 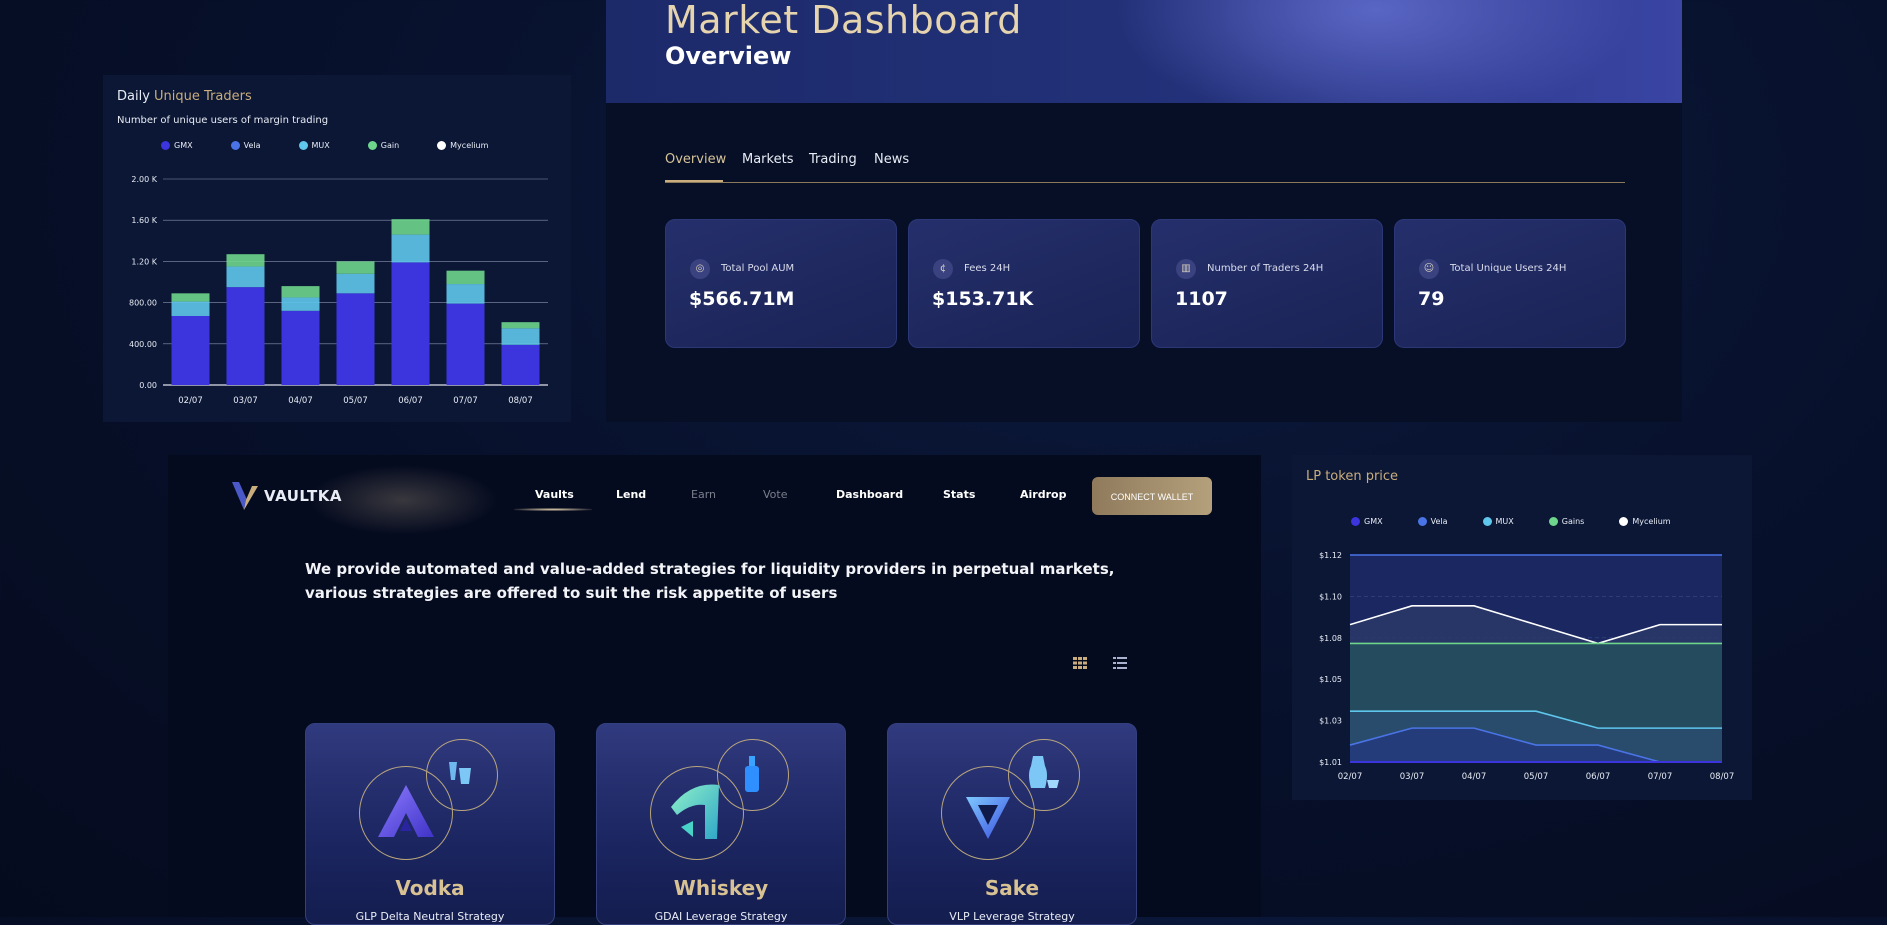 I want to click on stat-label: Total Unique Users 24H, so click(x=1508, y=268).